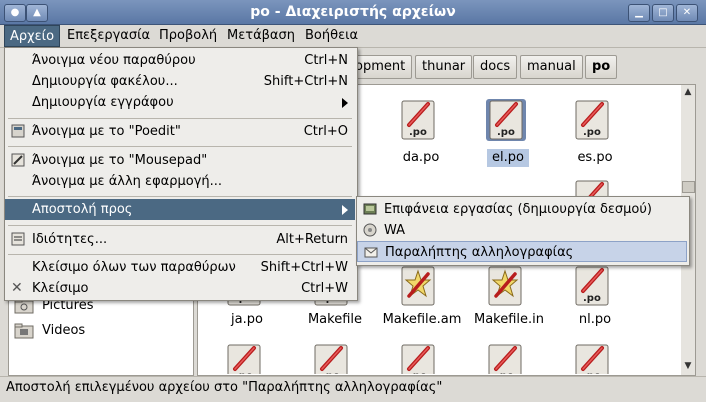 This screenshot has width=706, height=402. I want to click on file-label: Makefile.in, so click(509, 320).